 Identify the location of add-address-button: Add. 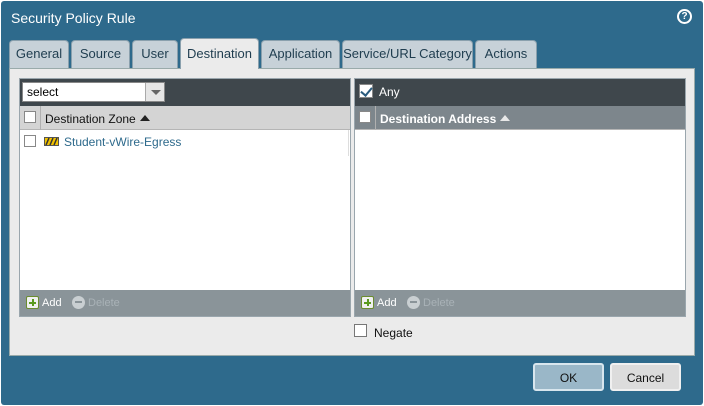
(379, 302).